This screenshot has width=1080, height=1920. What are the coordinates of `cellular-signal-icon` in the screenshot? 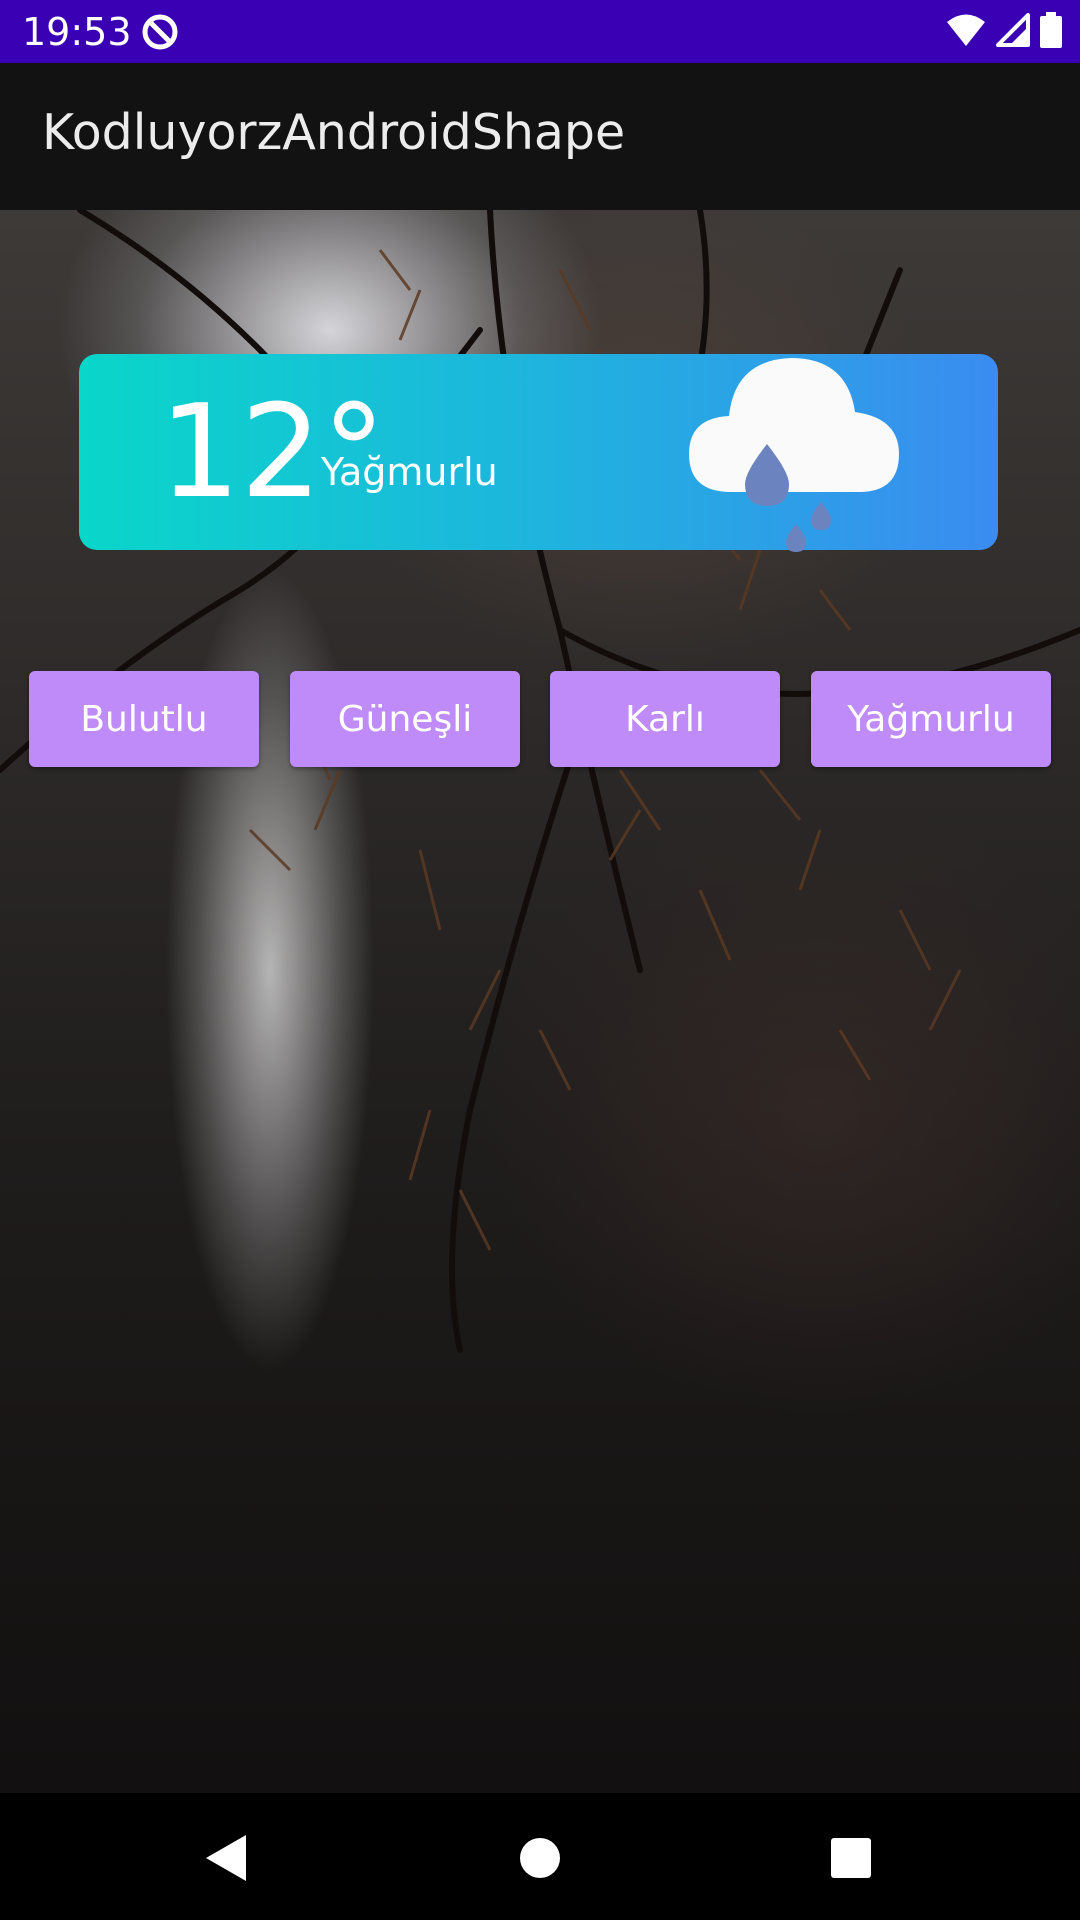 It's located at (1013, 30).